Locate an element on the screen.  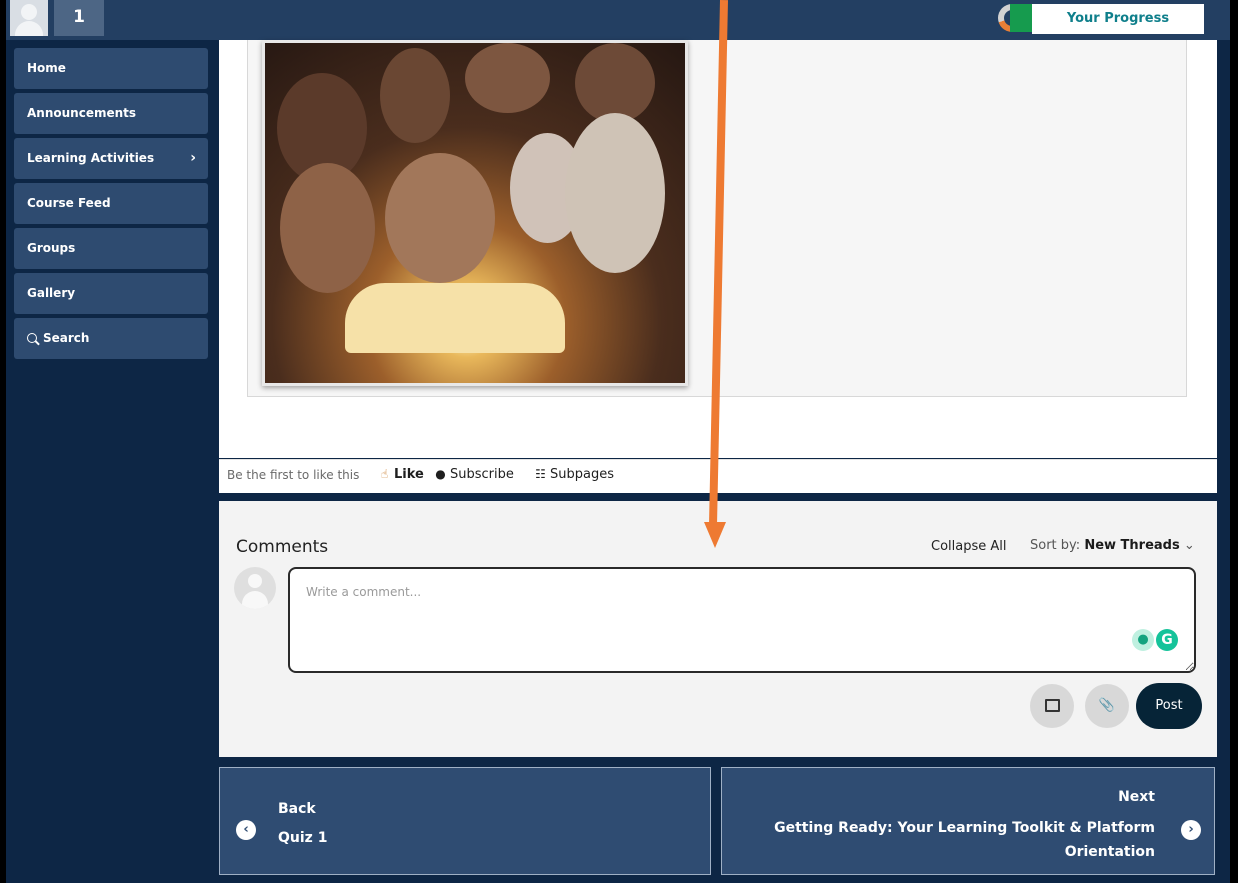
sidebar-item-announcements: Announcements is located at coordinates (111, 113).